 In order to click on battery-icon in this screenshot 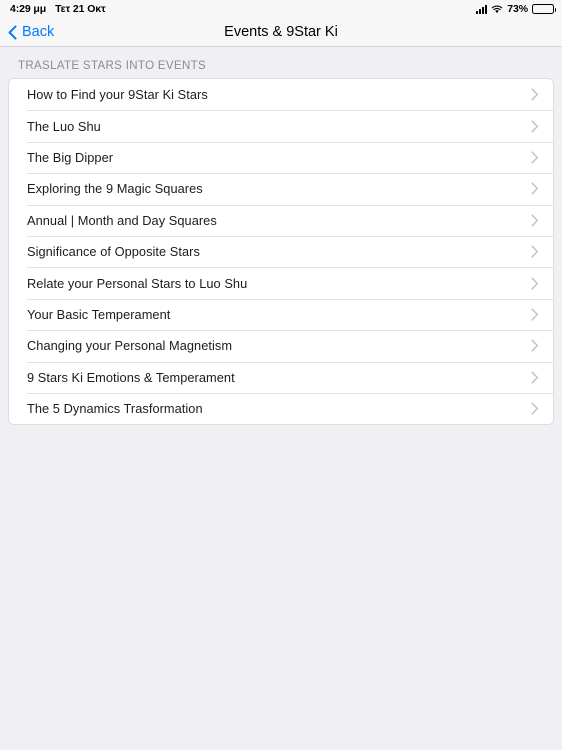, I will do `click(544, 9)`.